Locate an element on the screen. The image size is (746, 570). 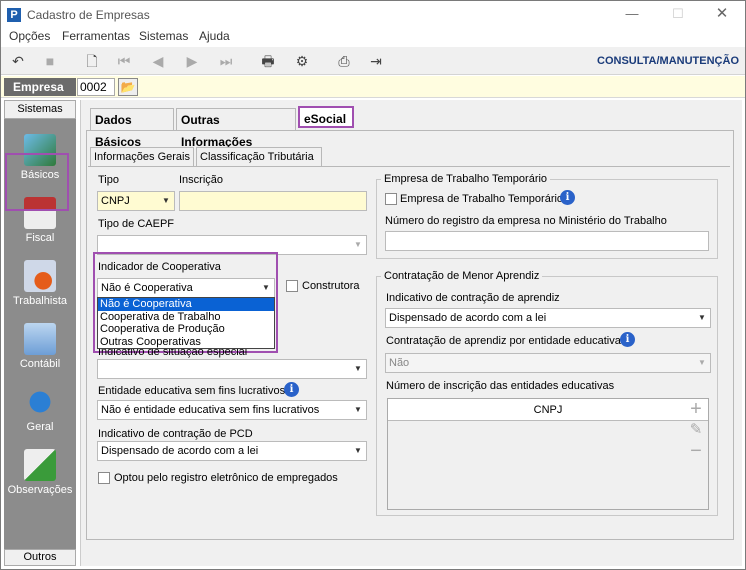
window-title: Cadastro de Empresas is located at coordinates (88, 15).